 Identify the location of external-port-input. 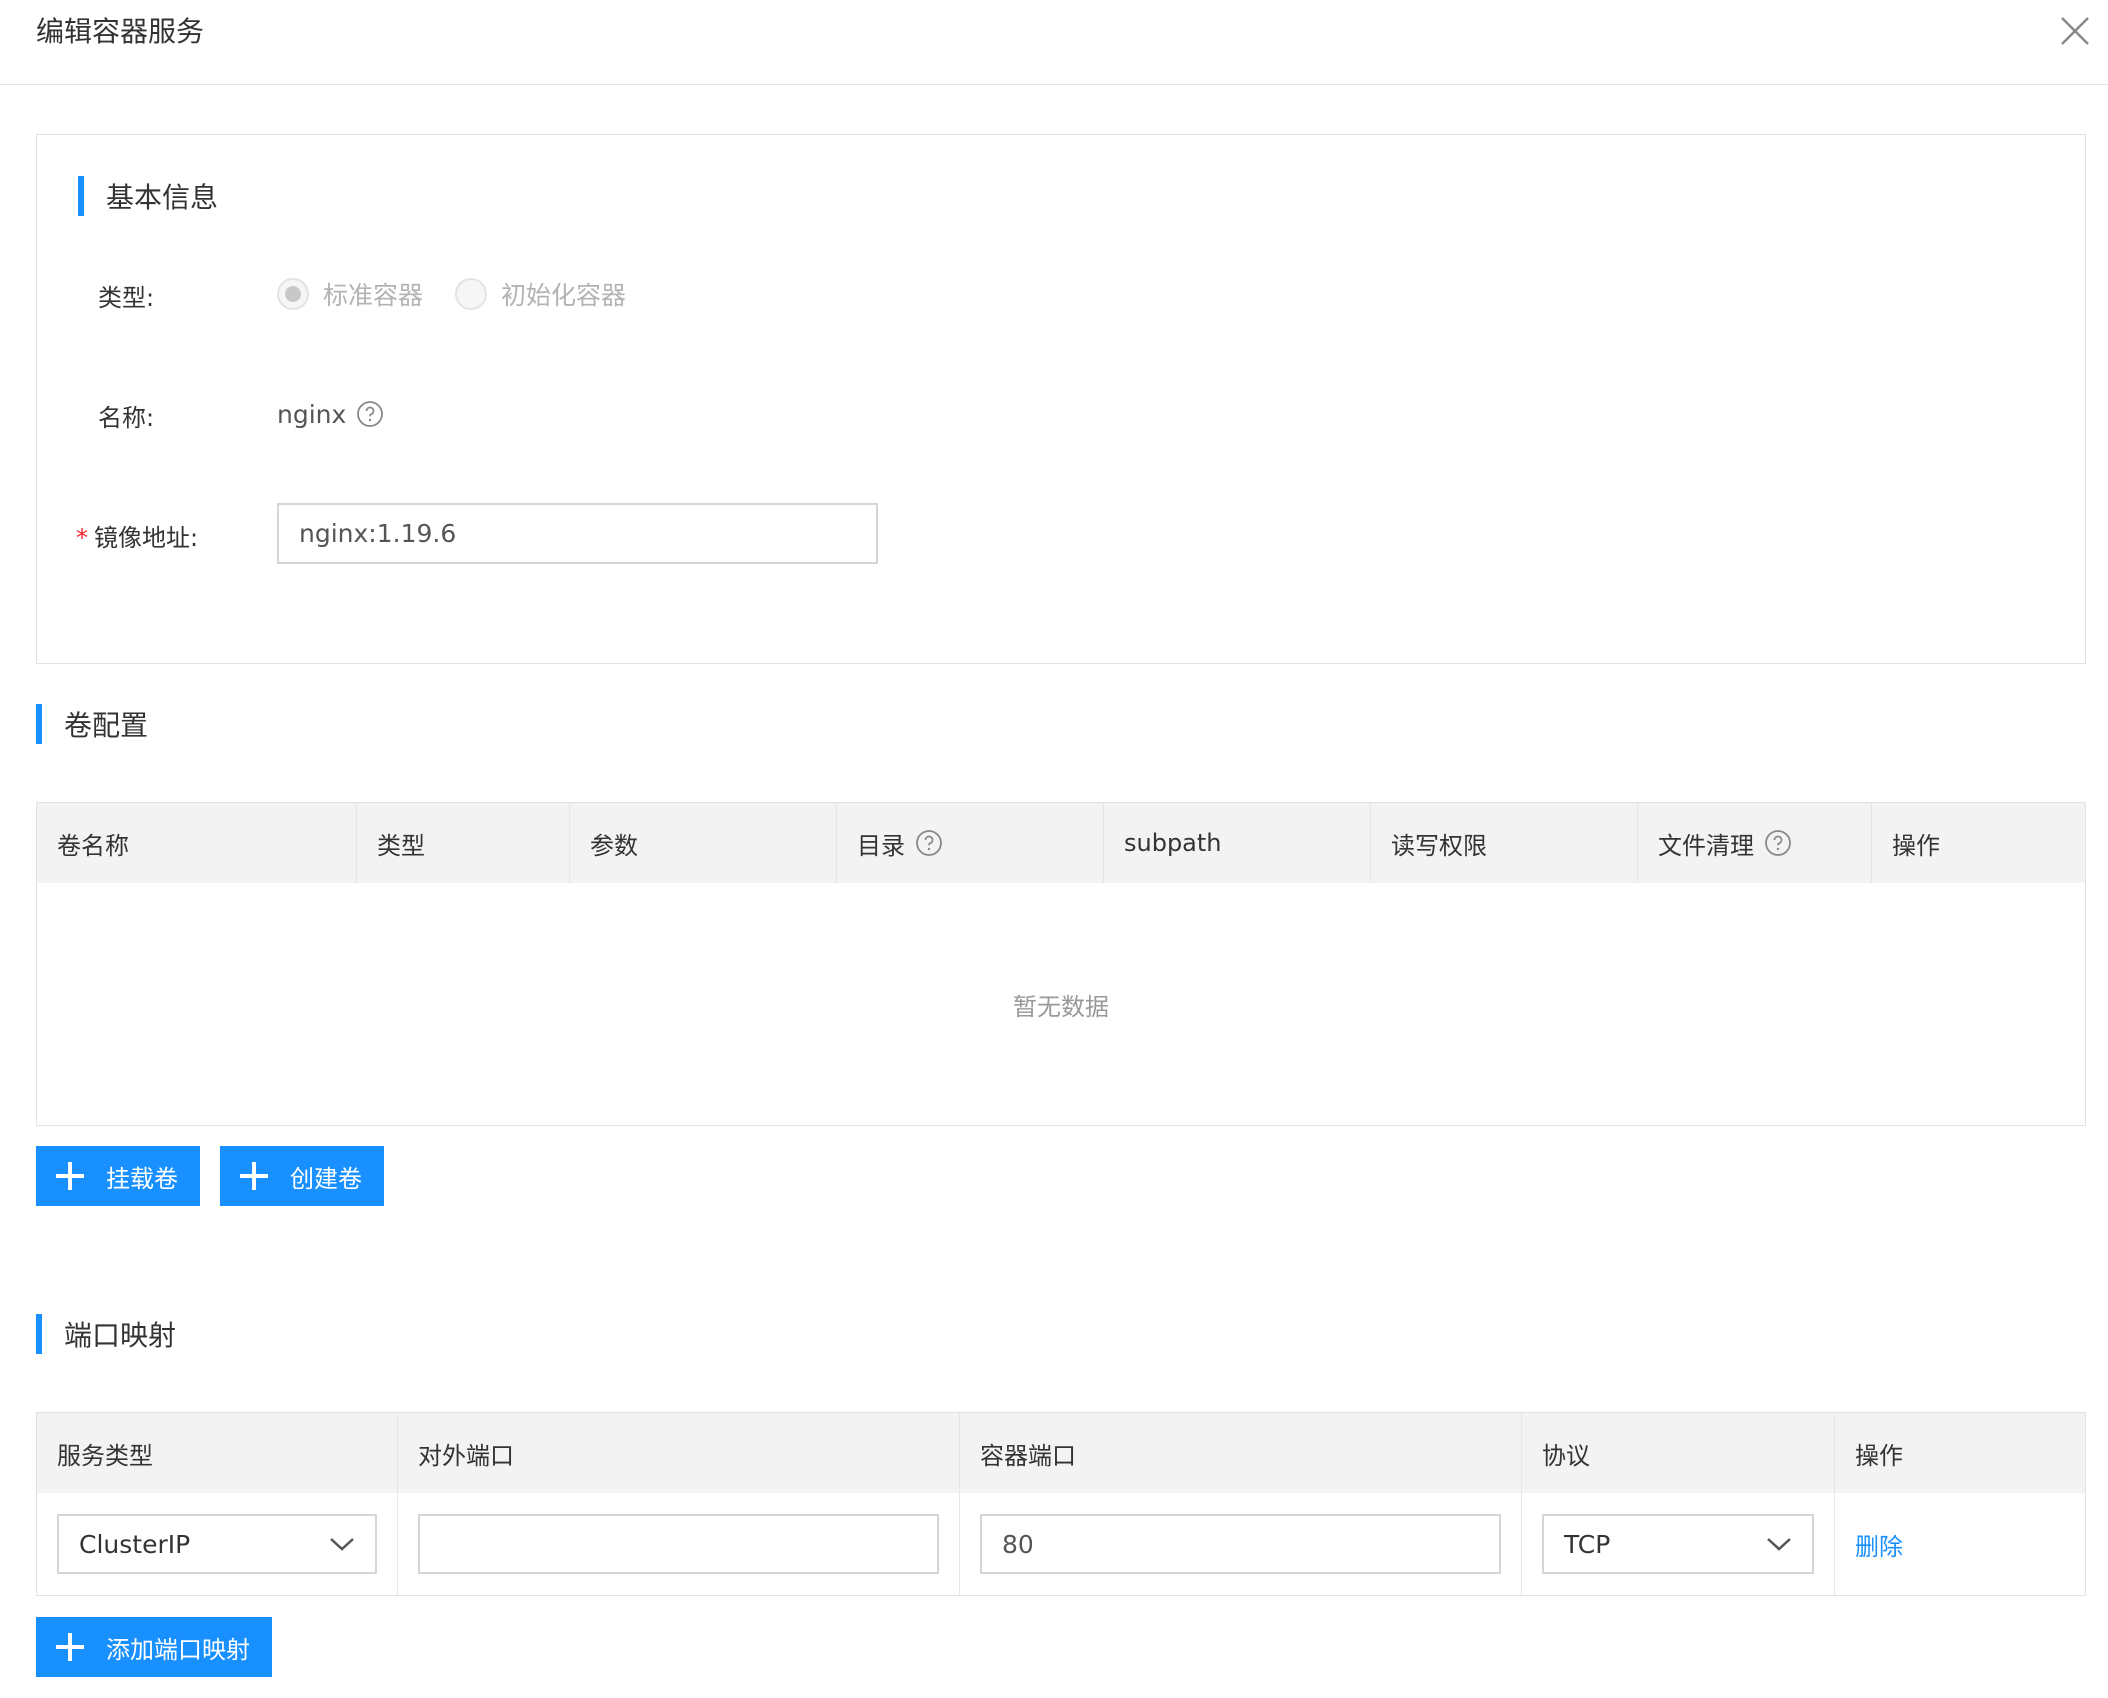
(678, 1544).